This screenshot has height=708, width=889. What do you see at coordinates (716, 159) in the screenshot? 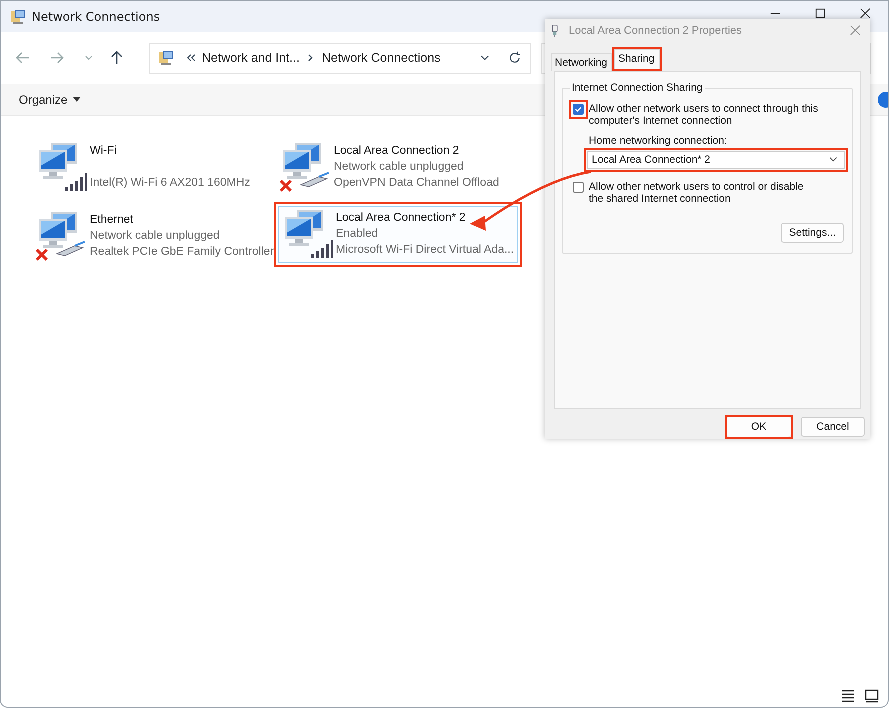
I see `connection-dropdown: Local Area Connection* 2` at bounding box center [716, 159].